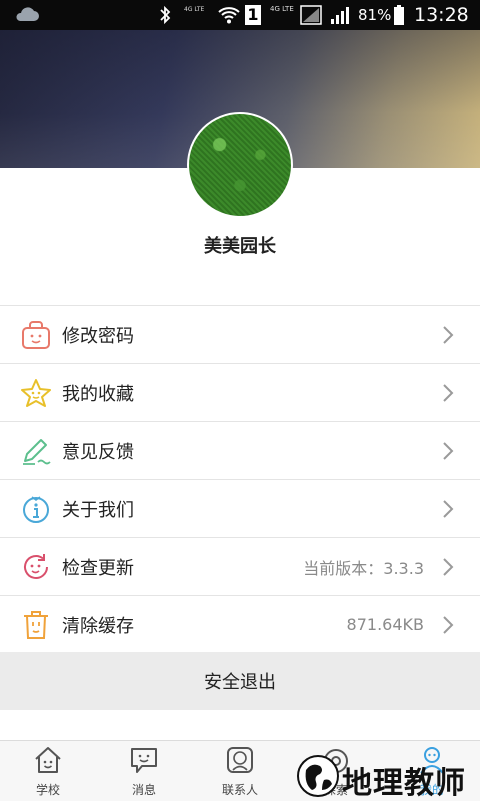  Describe the element at coordinates (404, 783) in the screenshot. I see `watermark-text: 地理教师` at that location.